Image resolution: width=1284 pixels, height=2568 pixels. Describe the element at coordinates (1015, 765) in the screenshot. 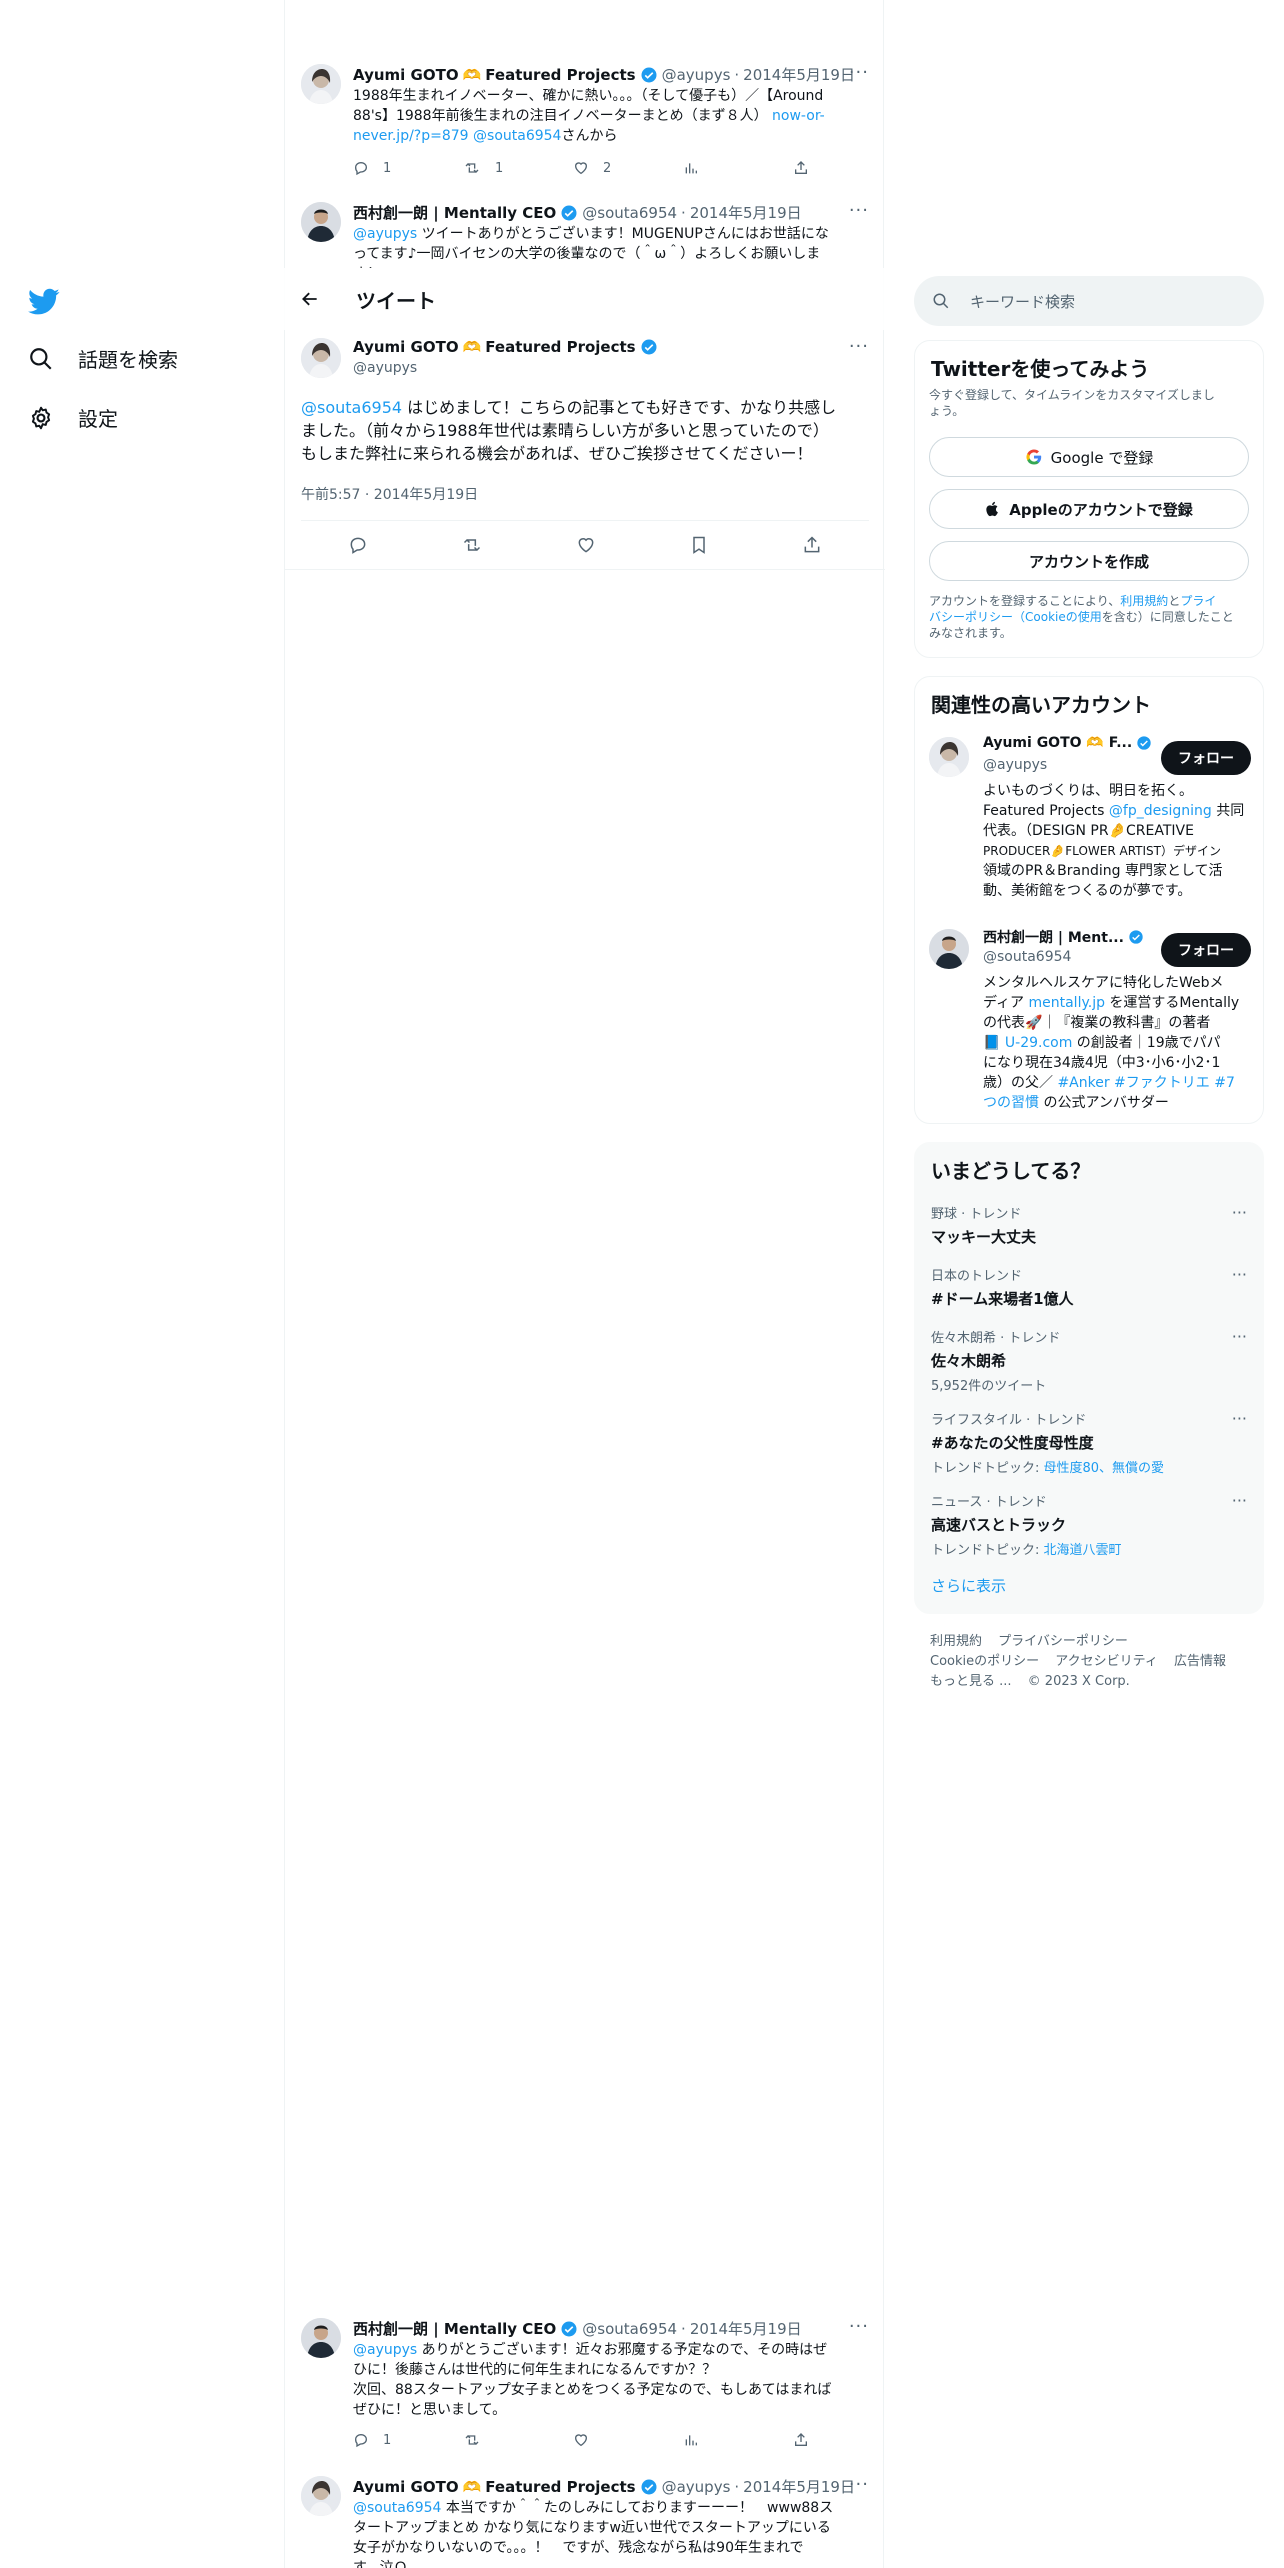

I see `account-handle: @ayupys` at that location.